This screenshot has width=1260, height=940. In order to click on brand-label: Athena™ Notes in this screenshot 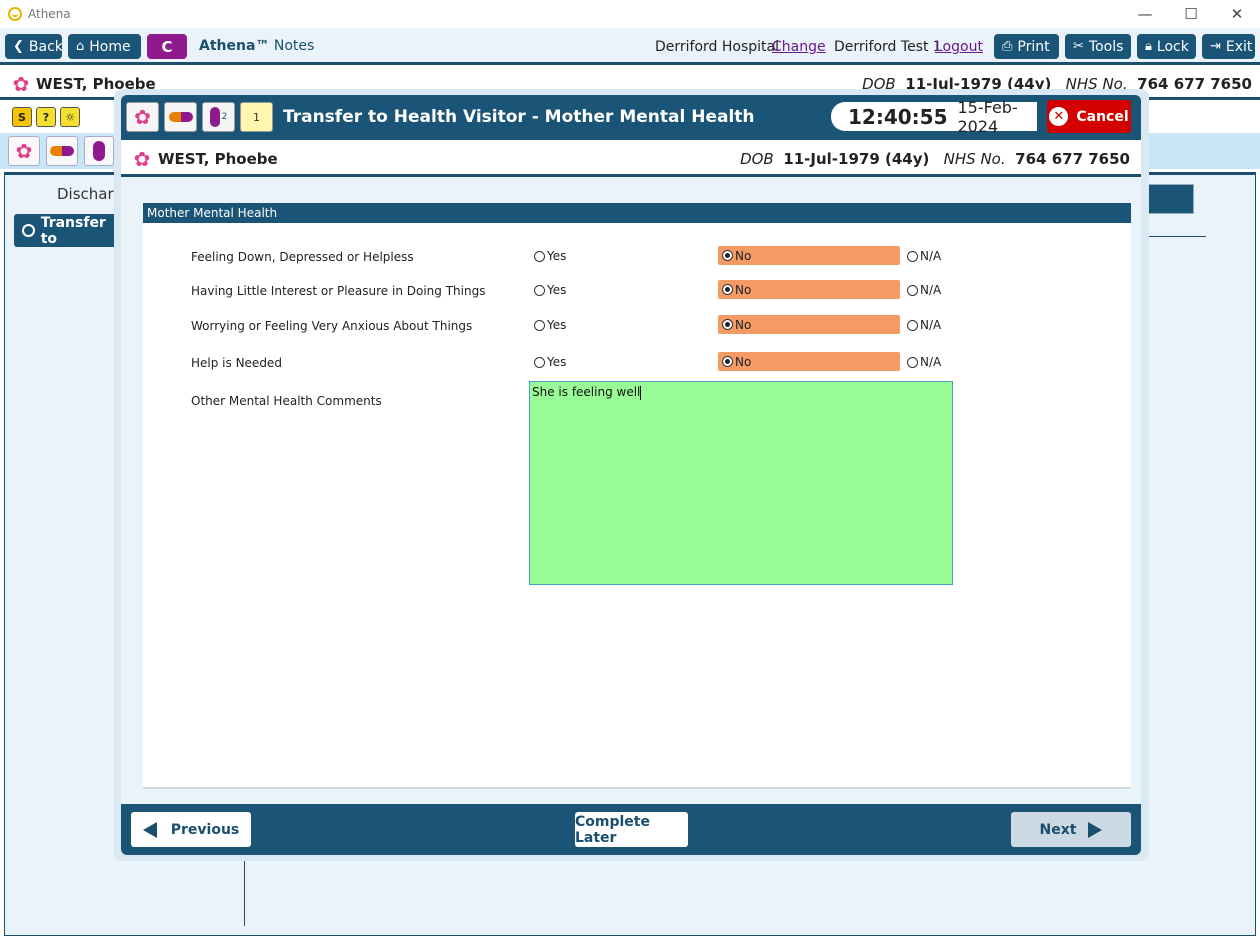, I will do `click(257, 46)`.